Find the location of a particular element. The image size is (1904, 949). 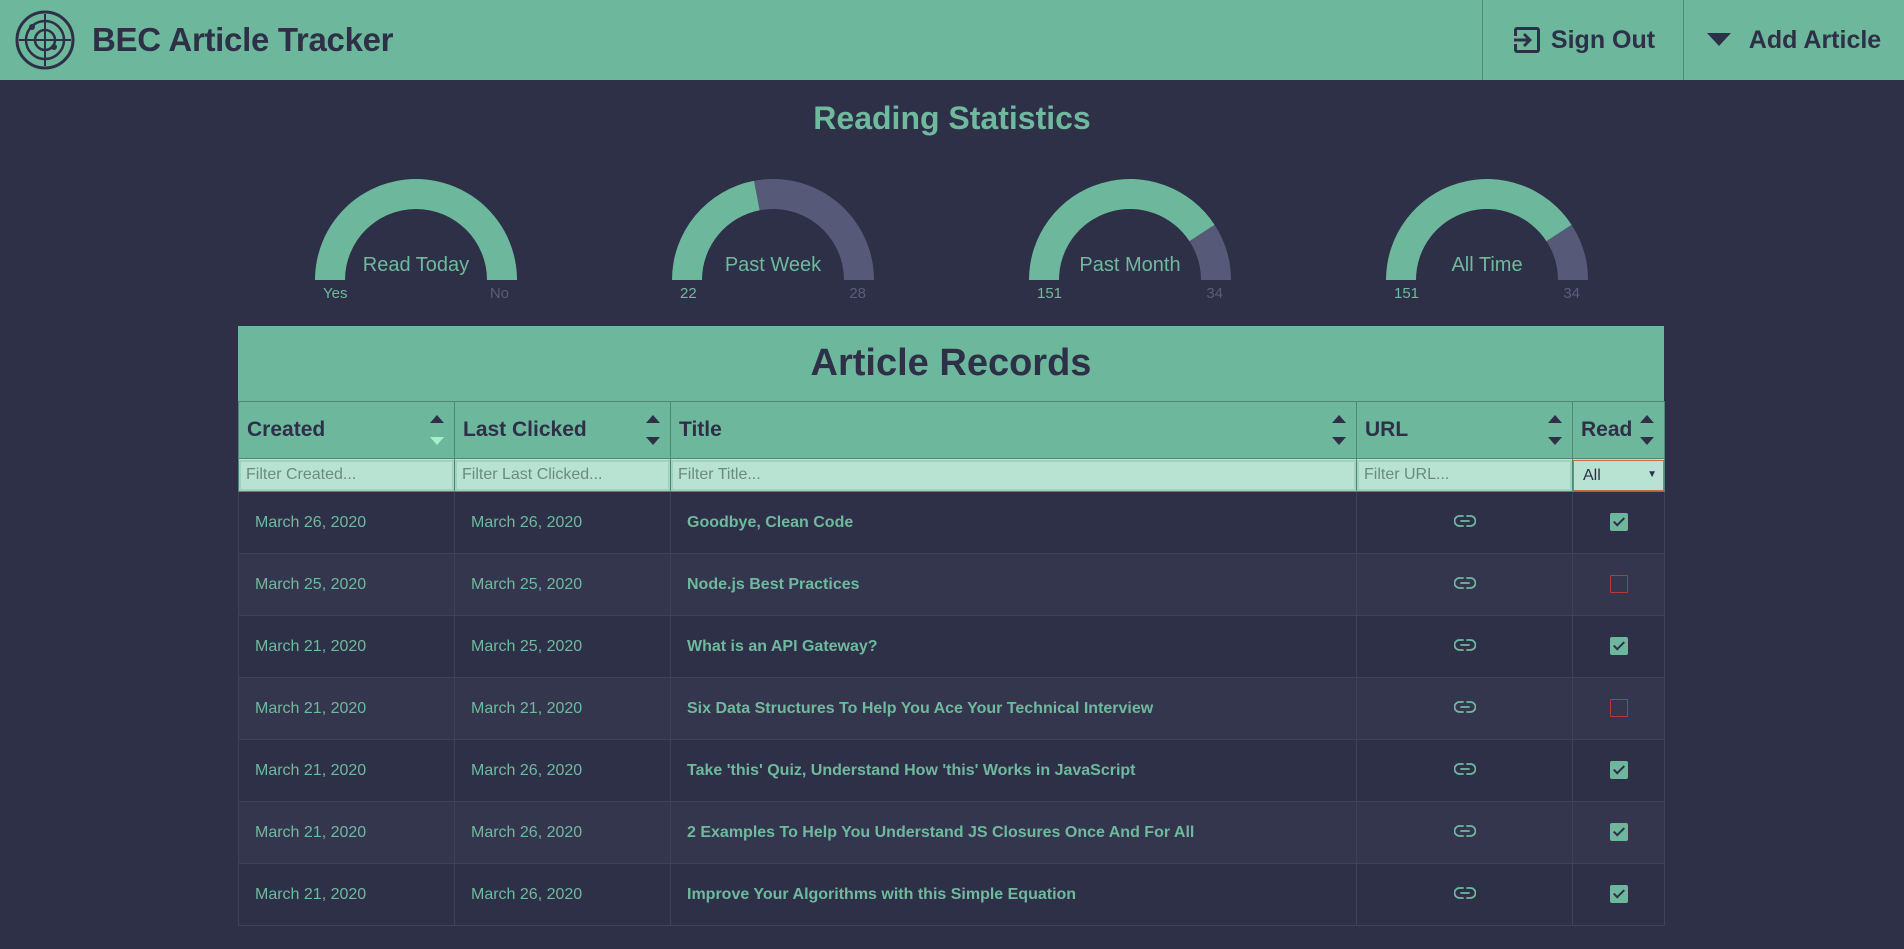

header-row: Created Last Clicked Title URL Read is located at coordinates (951, 430).